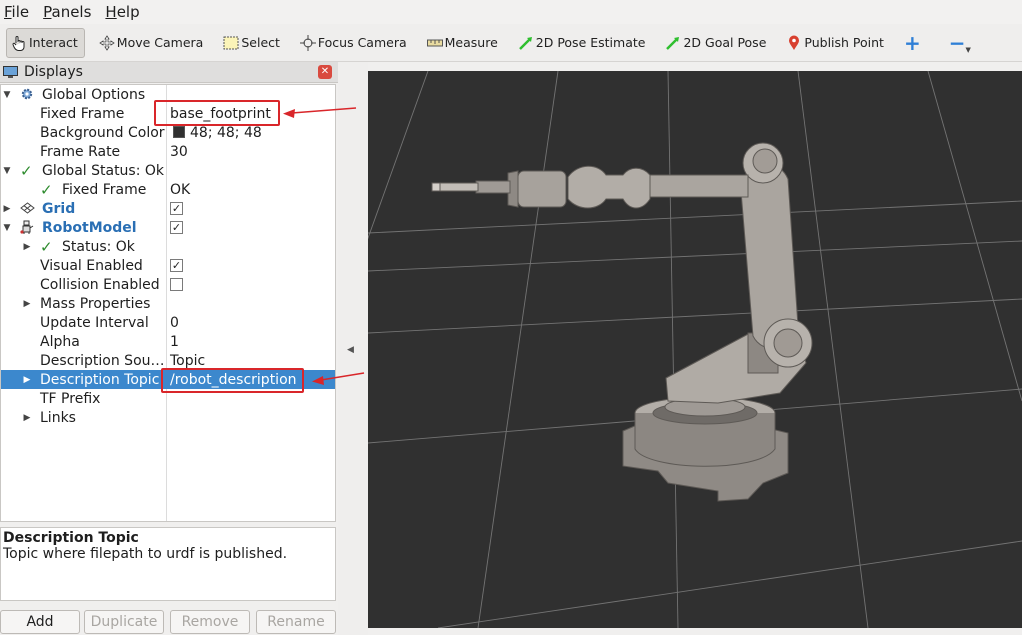  I want to click on annotation-arrow-fixed-frame, so click(320, 112).